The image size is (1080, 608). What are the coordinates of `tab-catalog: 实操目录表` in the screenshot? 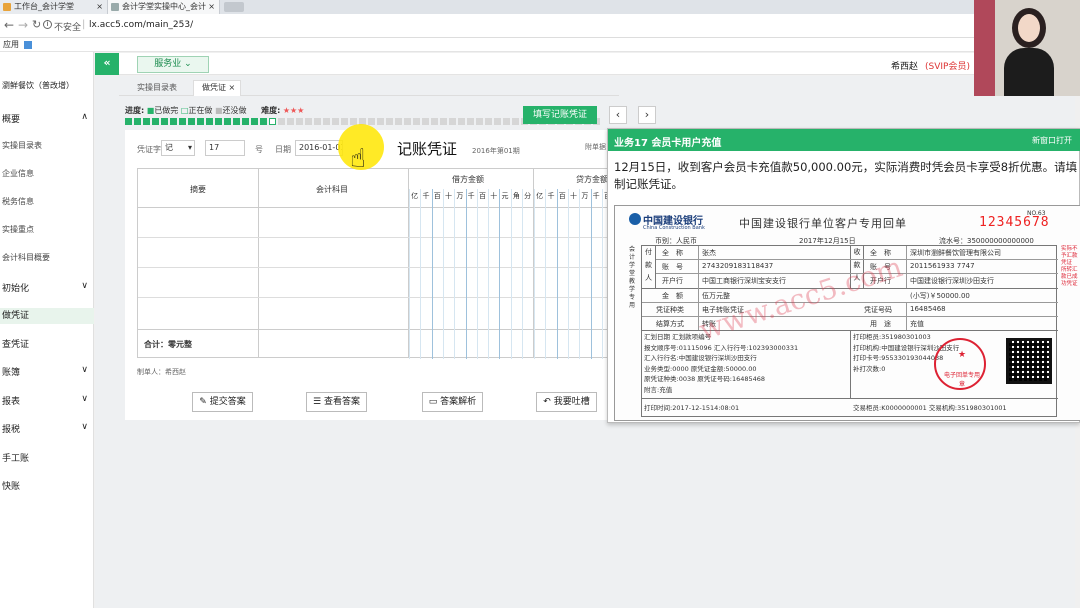 It's located at (157, 87).